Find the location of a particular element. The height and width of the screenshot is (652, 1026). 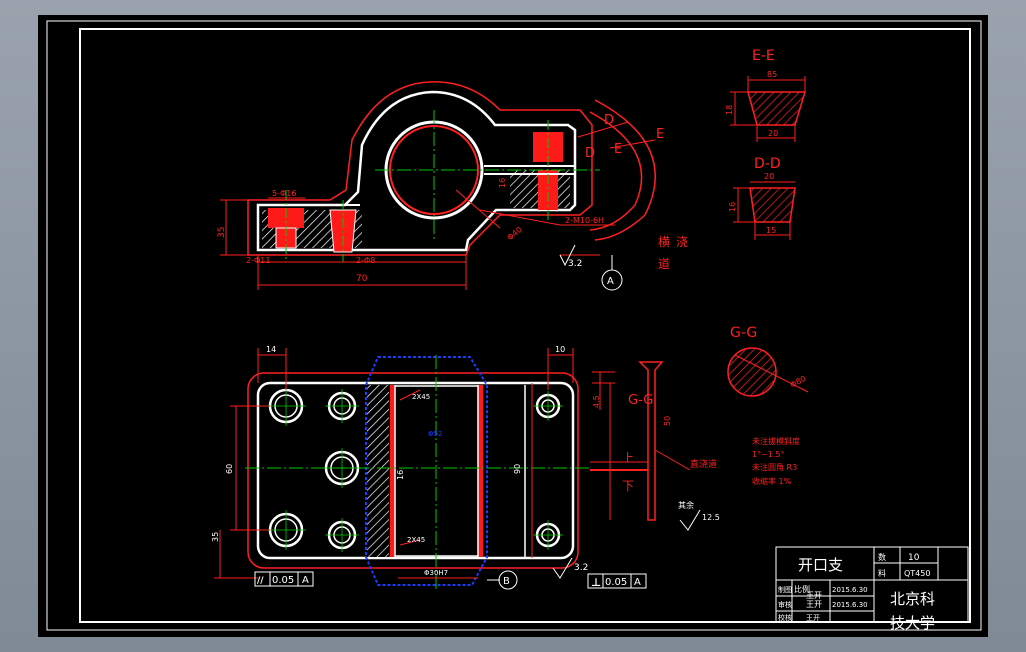

title-part-name: 开口支 is located at coordinates (820, 565).